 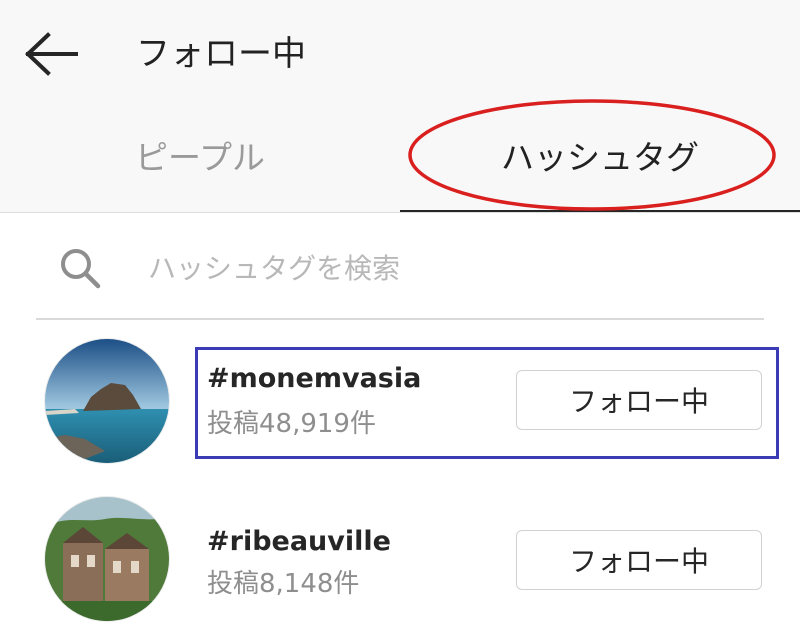 What do you see at coordinates (221, 54) in the screenshot?
I see `page-title: フォロー中` at bounding box center [221, 54].